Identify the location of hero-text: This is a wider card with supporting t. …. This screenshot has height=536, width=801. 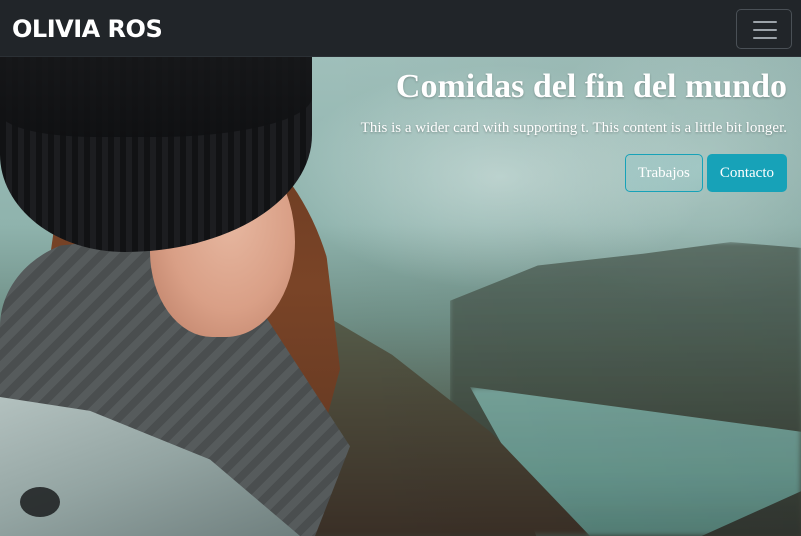
(573, 128).